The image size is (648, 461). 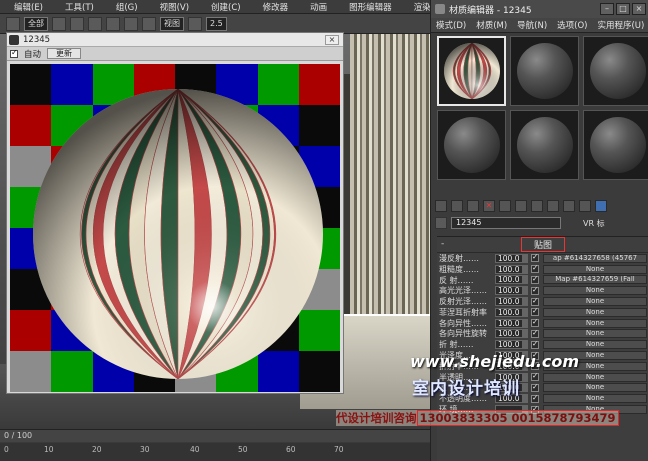 I want to click on show-end-result-icon, so click(x=585, y=206).